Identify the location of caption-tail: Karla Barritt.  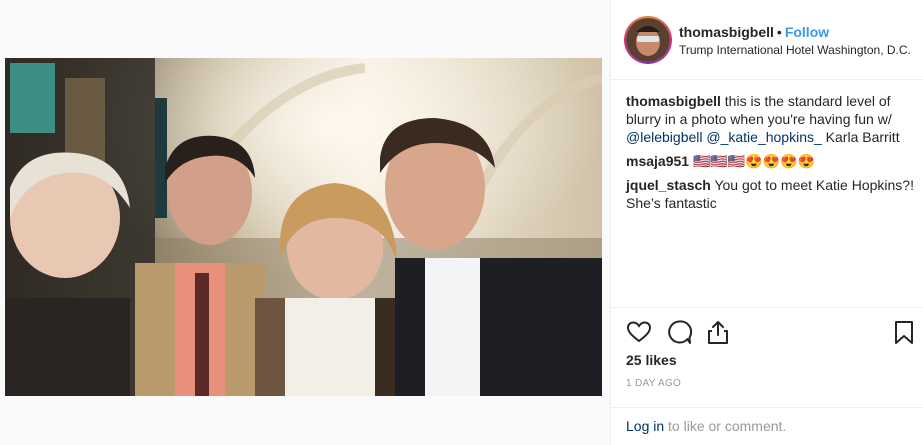
(862, 137).